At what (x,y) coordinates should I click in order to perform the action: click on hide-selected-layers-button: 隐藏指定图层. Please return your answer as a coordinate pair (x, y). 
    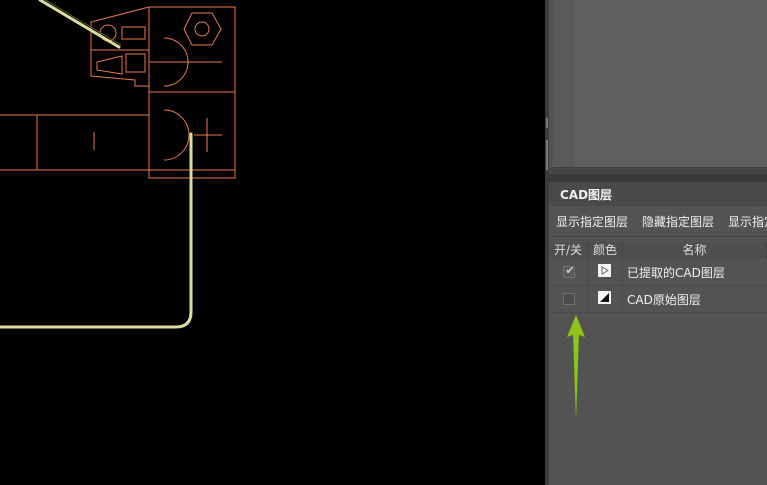
    Looking at the image, I should click on (678, 221).